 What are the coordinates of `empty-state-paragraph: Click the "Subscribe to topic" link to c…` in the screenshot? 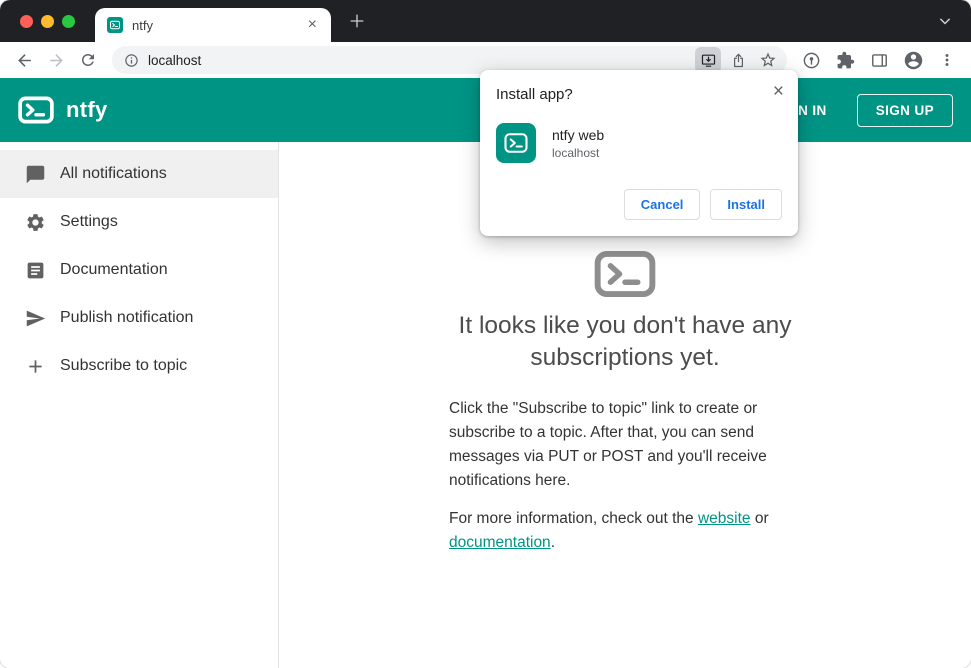 It's located at (608, 444).